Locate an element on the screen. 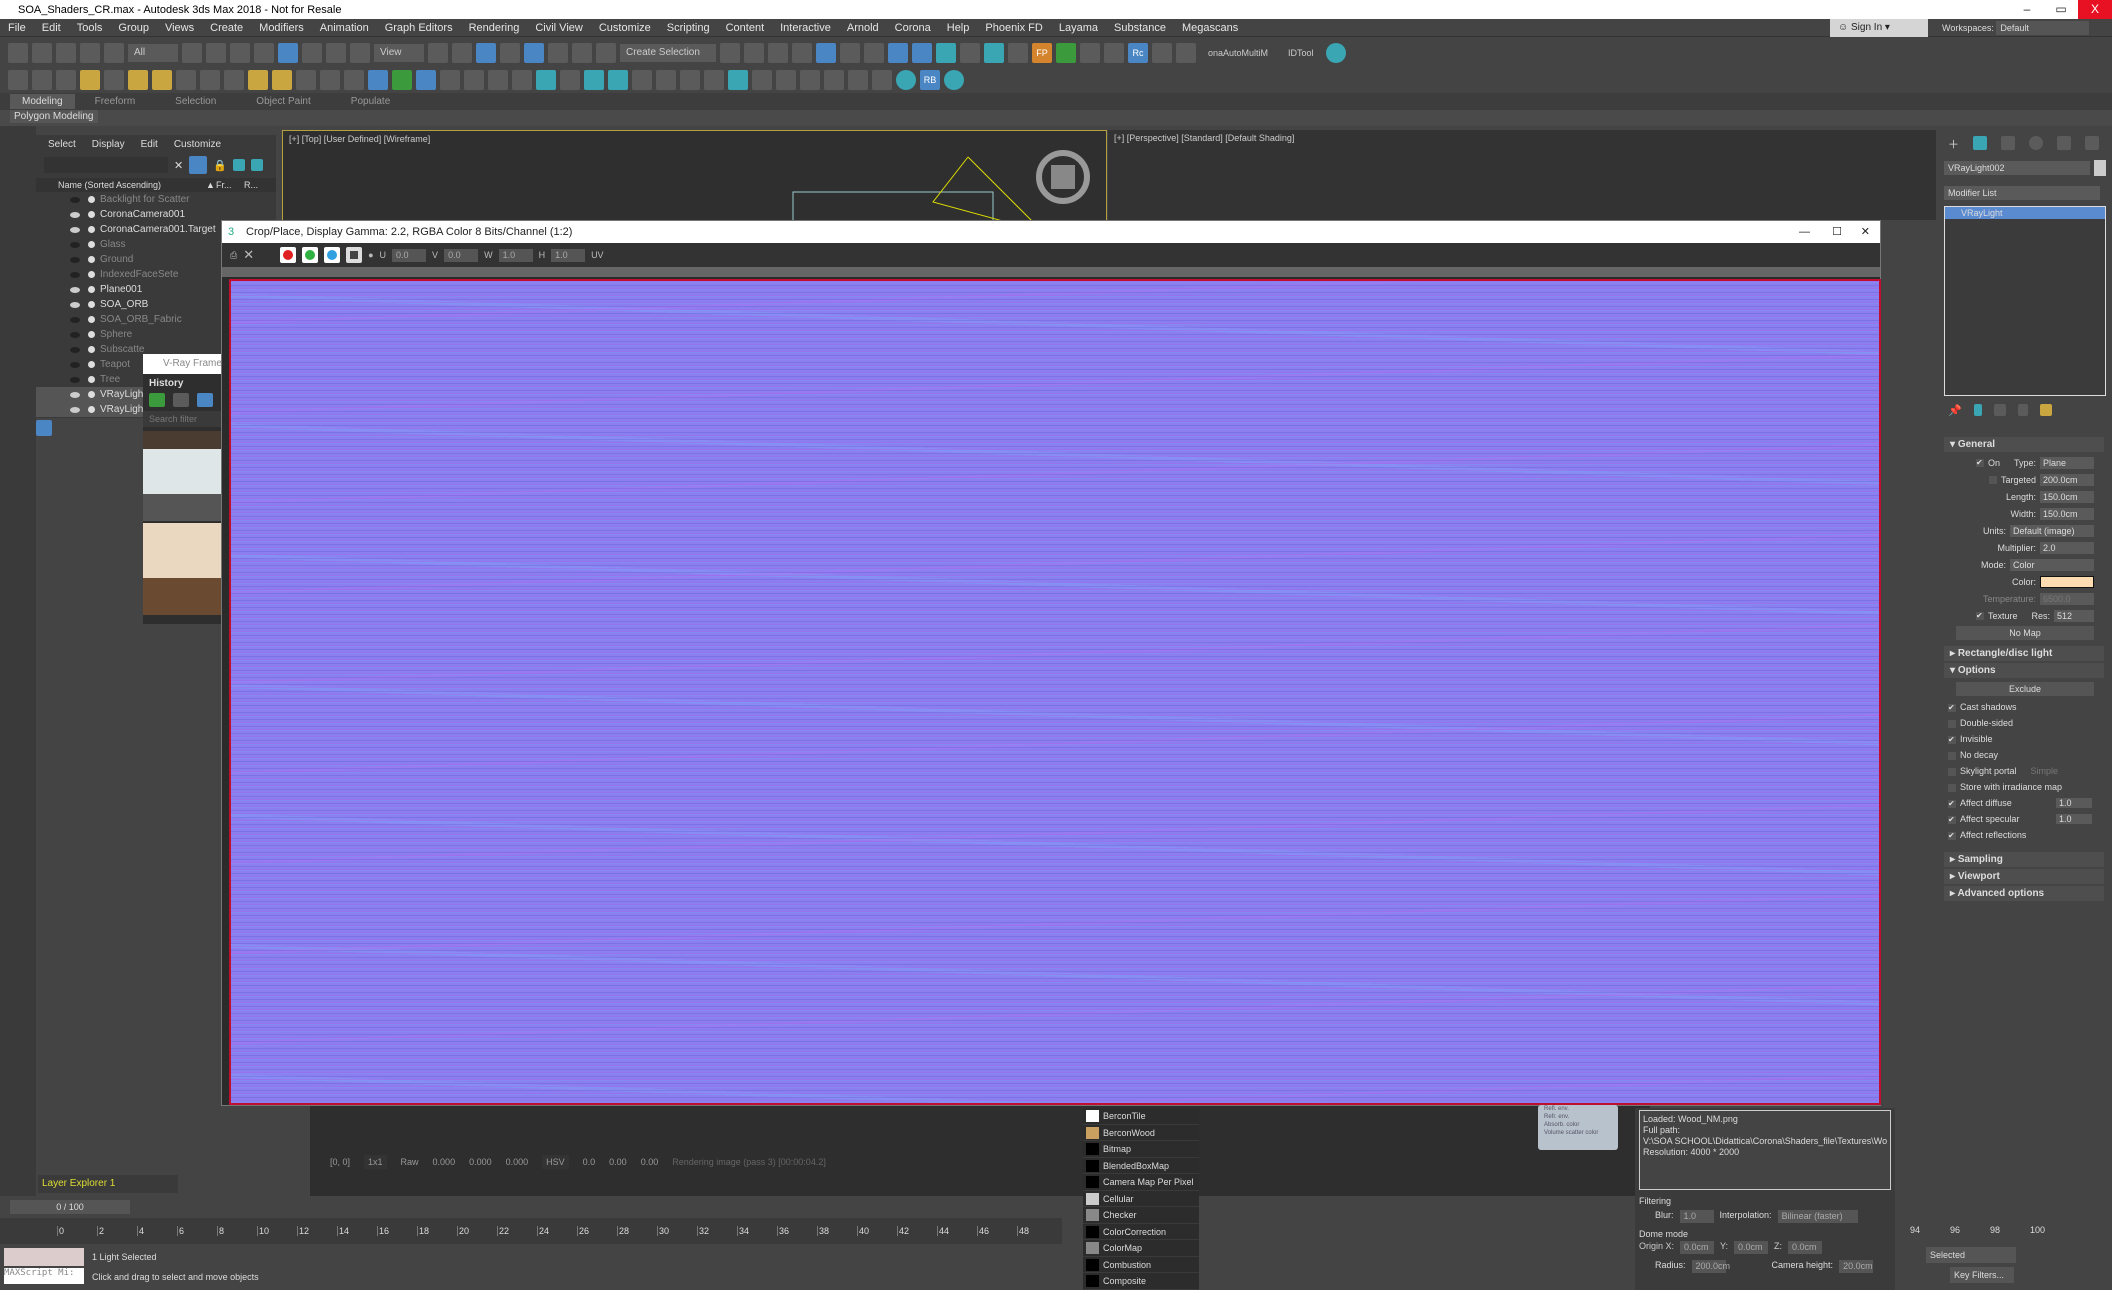  dome-icon is located at coordinates (282, 79).